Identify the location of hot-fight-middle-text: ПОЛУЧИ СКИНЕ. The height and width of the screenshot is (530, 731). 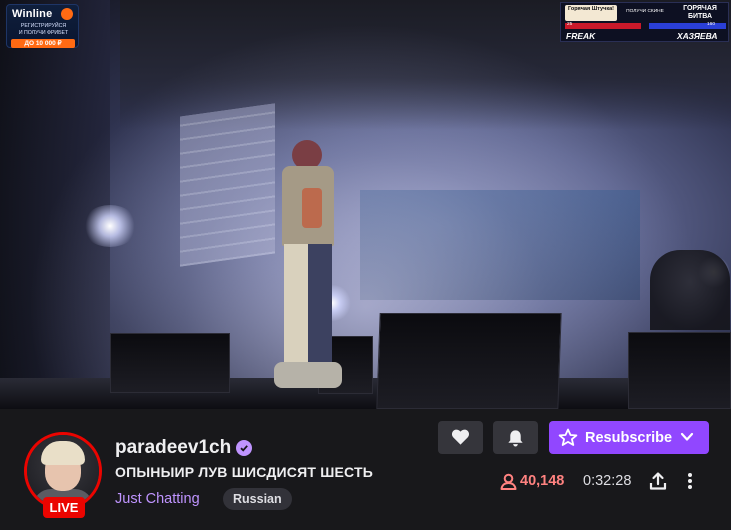
(645, 11).